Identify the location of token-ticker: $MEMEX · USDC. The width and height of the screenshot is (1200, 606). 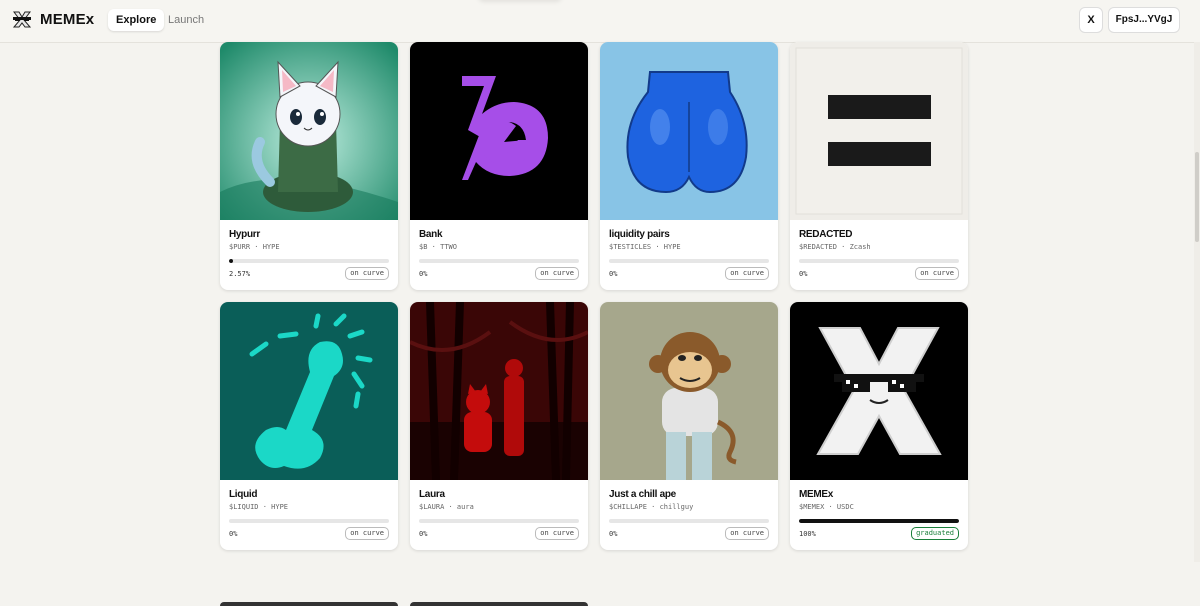
(826, 507).